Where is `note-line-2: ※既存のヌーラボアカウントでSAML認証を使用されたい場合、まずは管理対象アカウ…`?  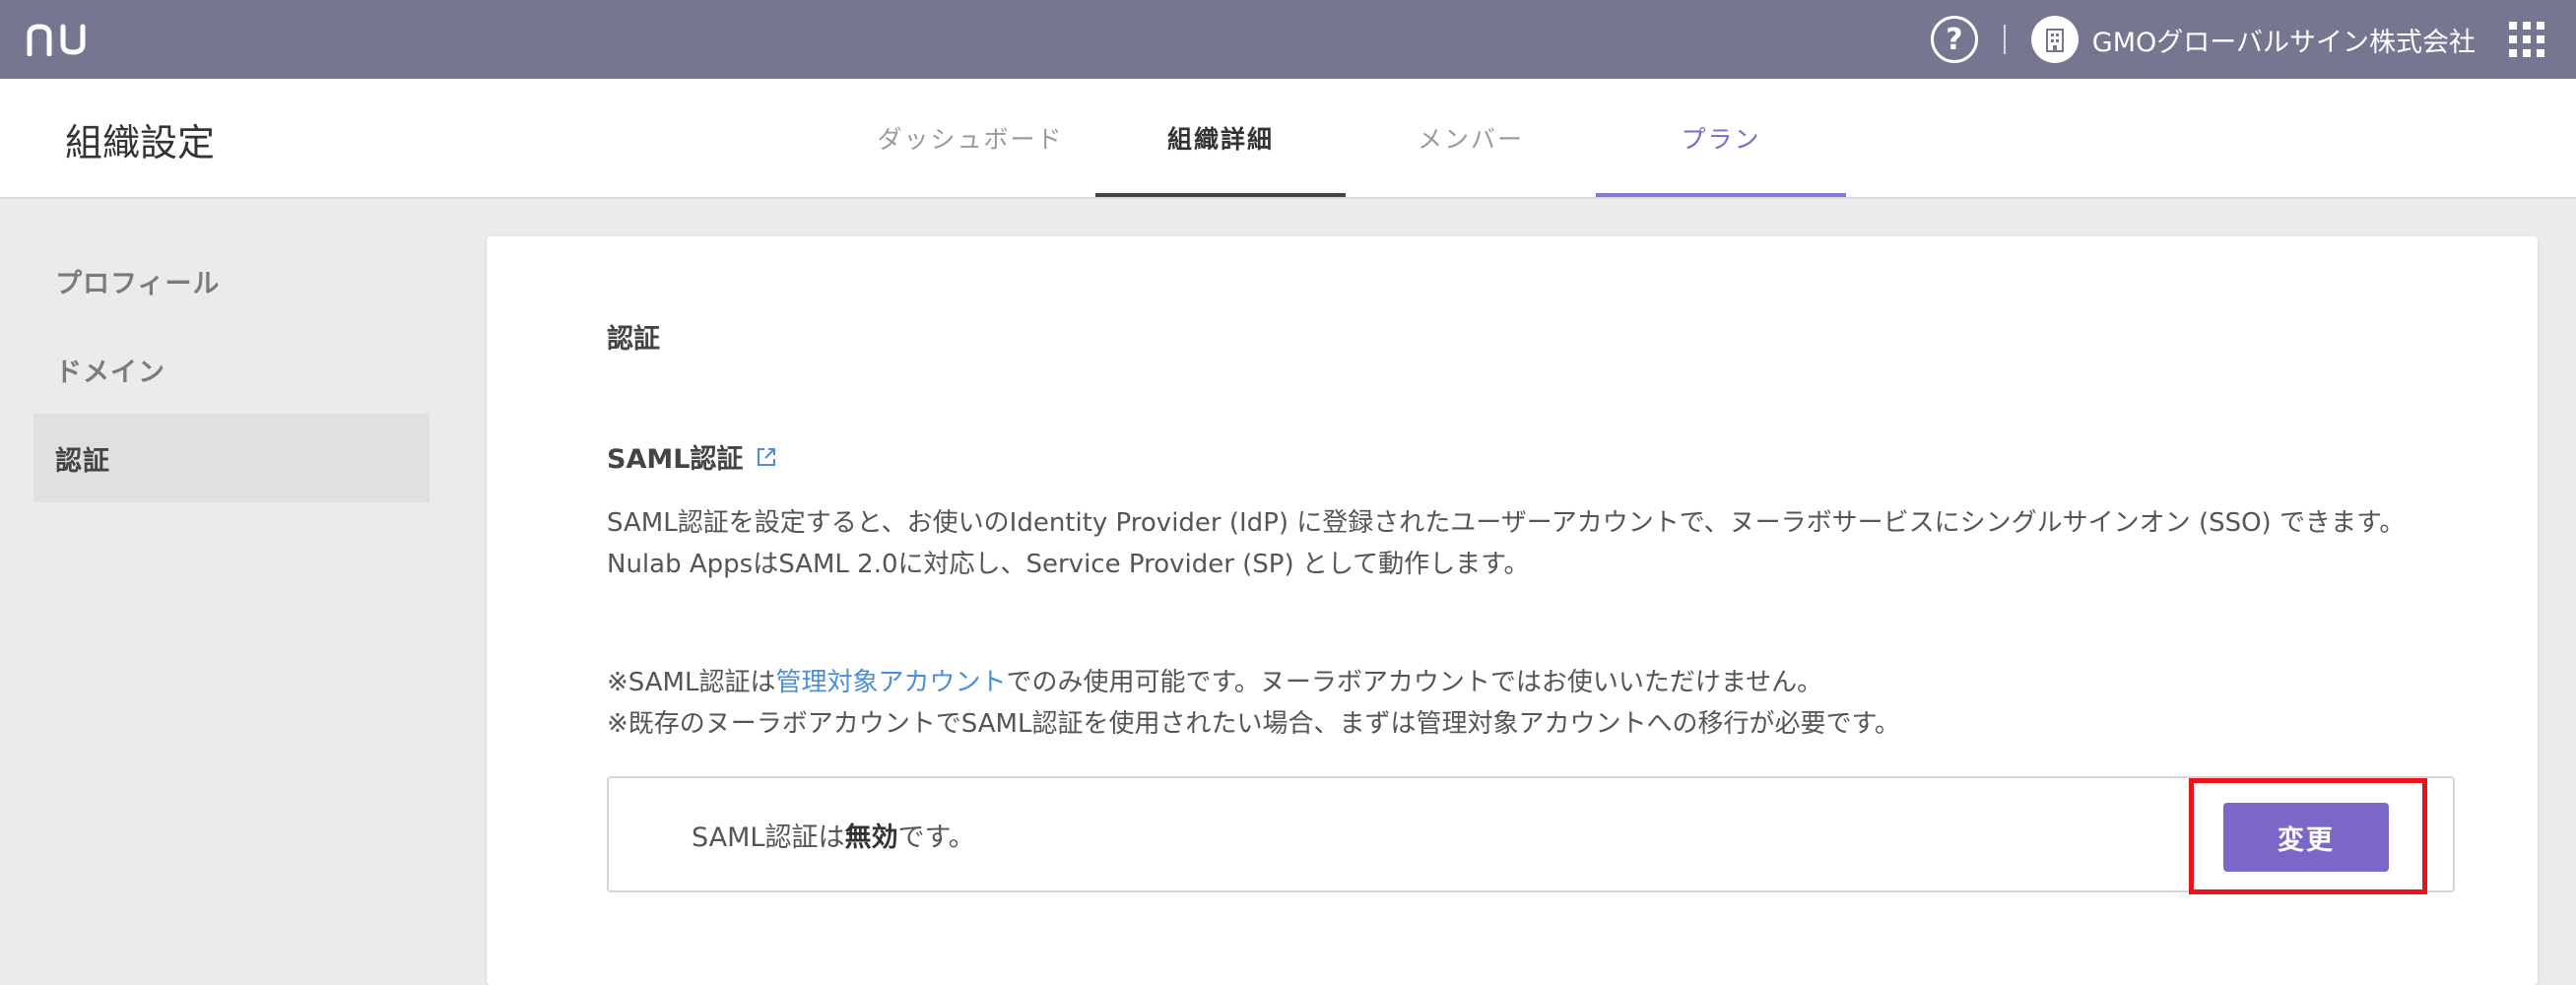 note-line-2: ※既存のヌーラボアカウントでSAML認証を使用されたい場合、まずは管理対象アカウ… is located at coordinates (1254, 724).